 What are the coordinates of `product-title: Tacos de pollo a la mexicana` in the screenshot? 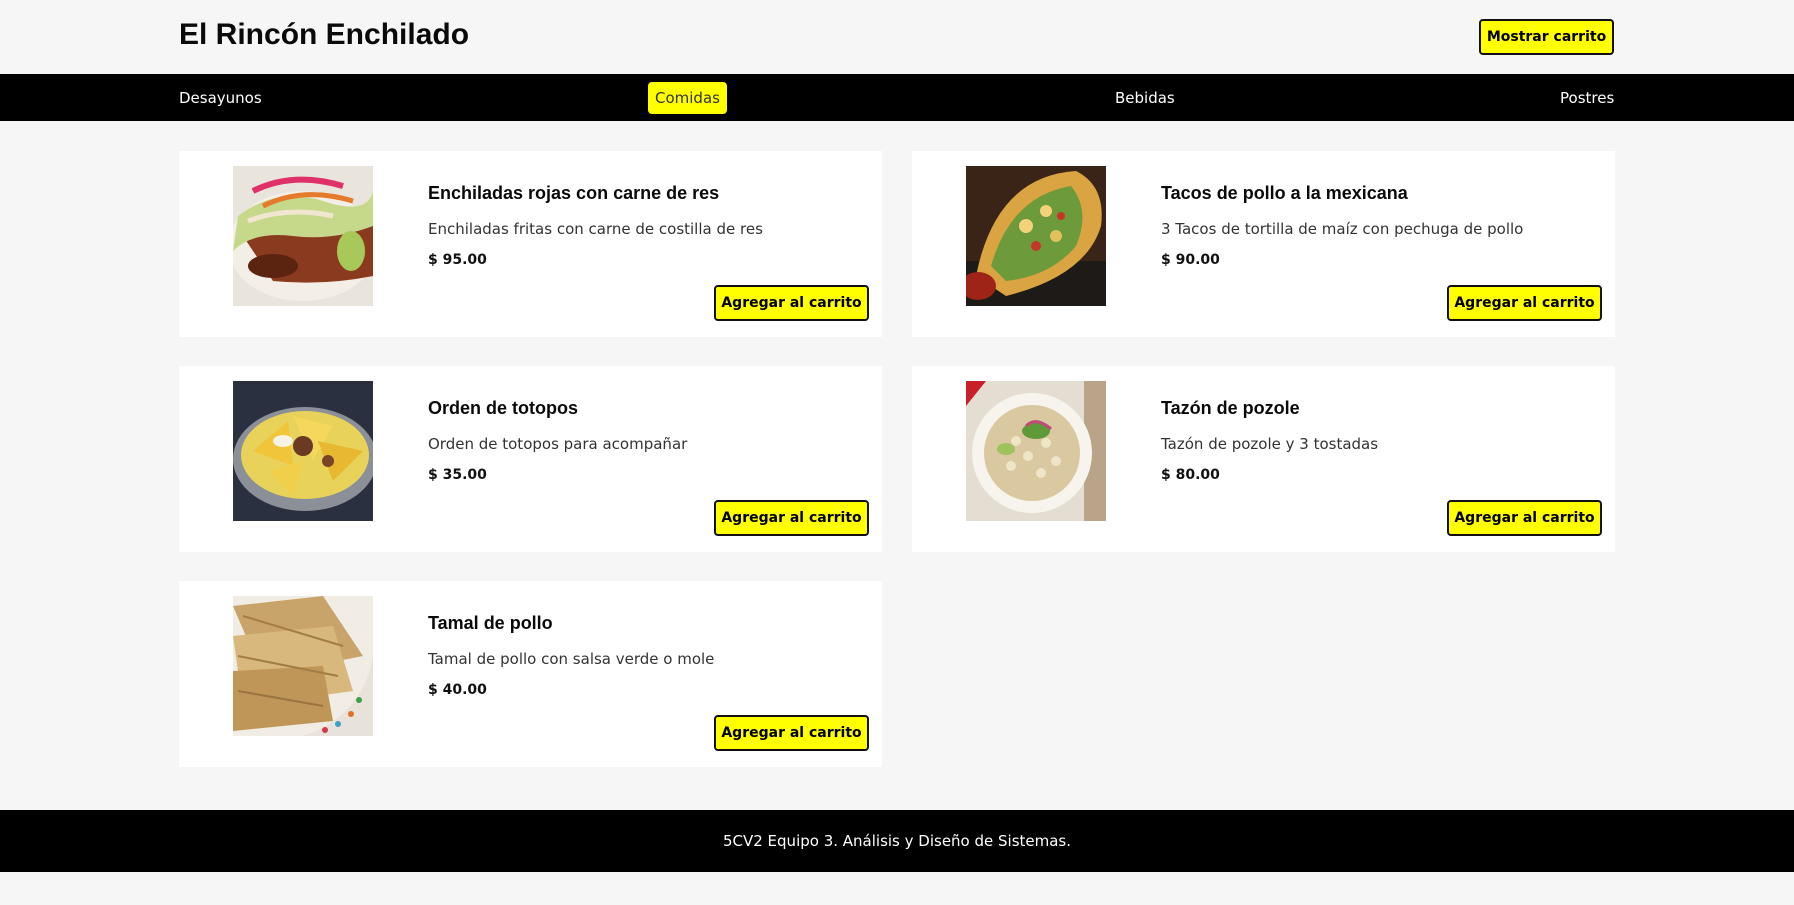 It's located at (1284, 193).